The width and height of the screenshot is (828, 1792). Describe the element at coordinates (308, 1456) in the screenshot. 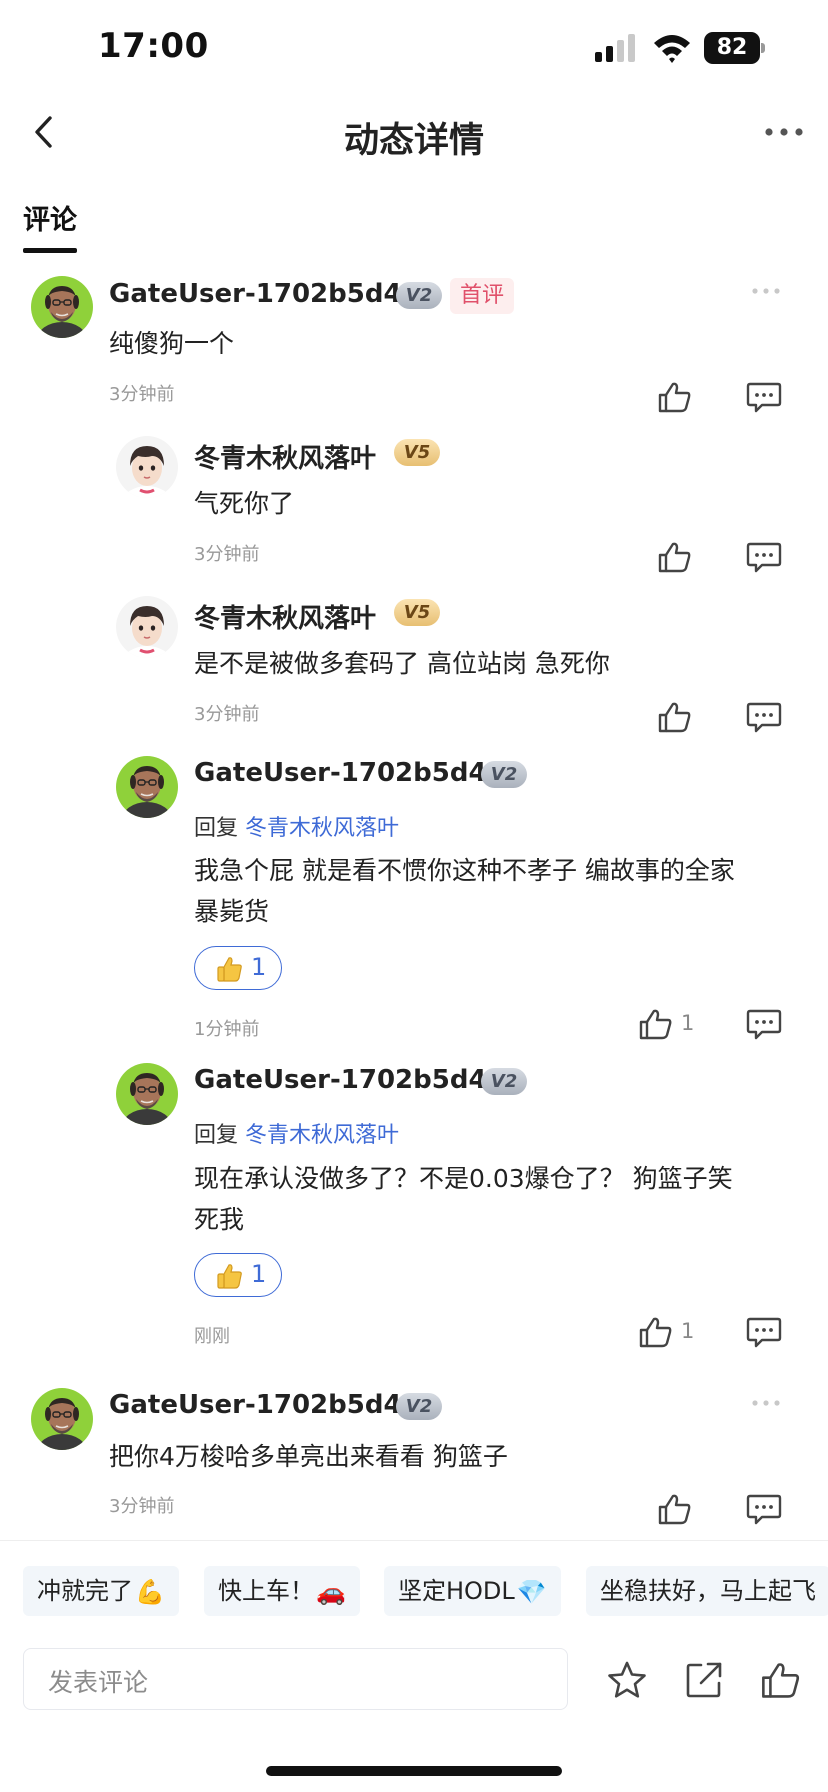

I see `comment-text: 把你4万梭哈多单亮出来看看 狗篮子` at that location.